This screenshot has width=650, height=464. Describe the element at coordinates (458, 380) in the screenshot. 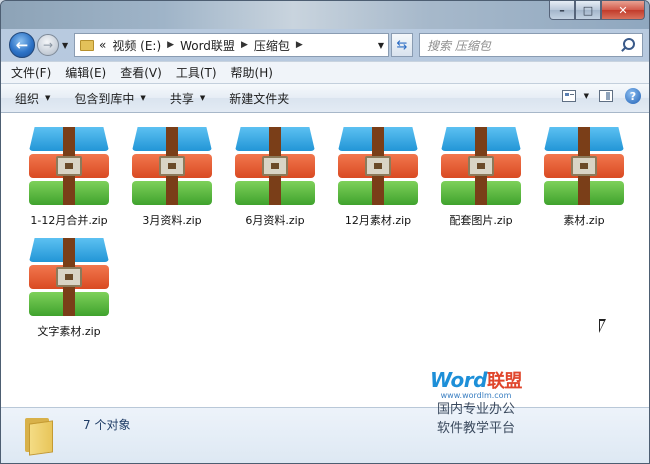

I see `watermark-brand-latin: Word` at that location.